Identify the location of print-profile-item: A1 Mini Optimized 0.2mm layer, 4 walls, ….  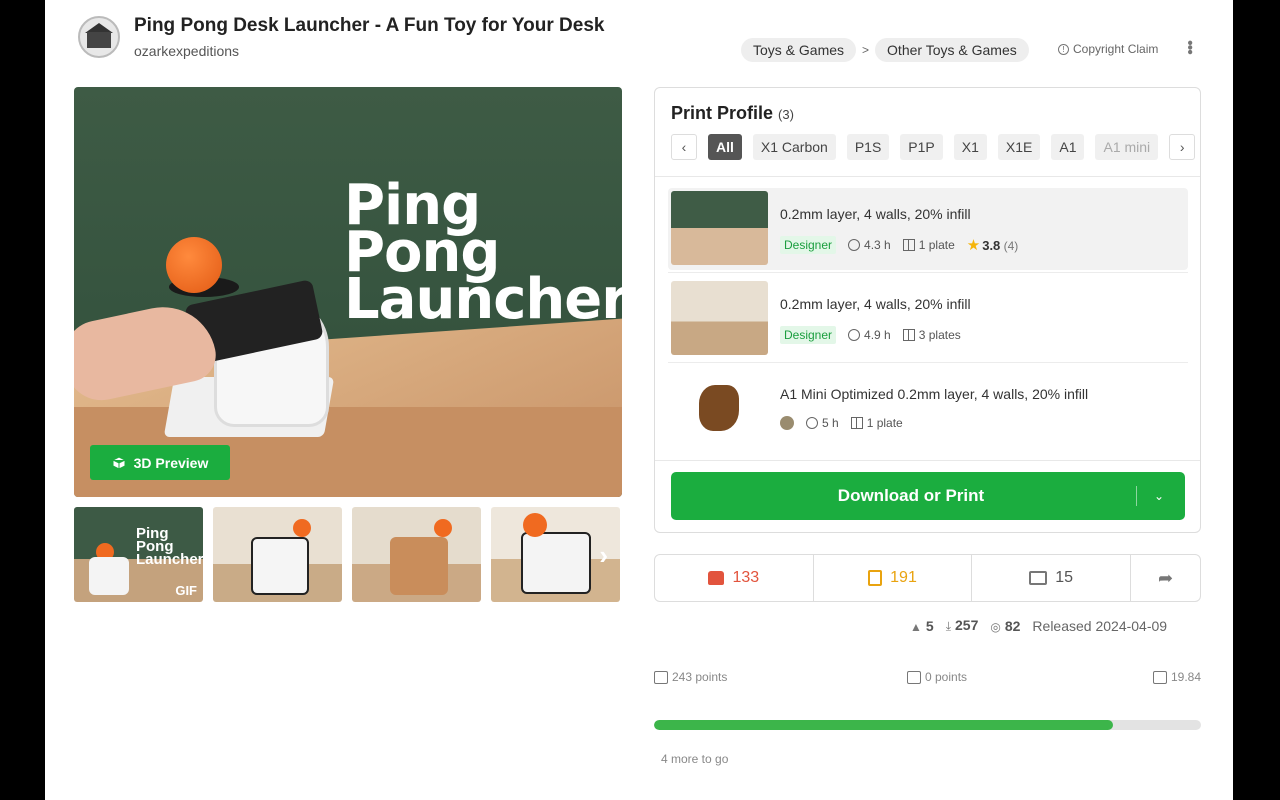
(928, 409).